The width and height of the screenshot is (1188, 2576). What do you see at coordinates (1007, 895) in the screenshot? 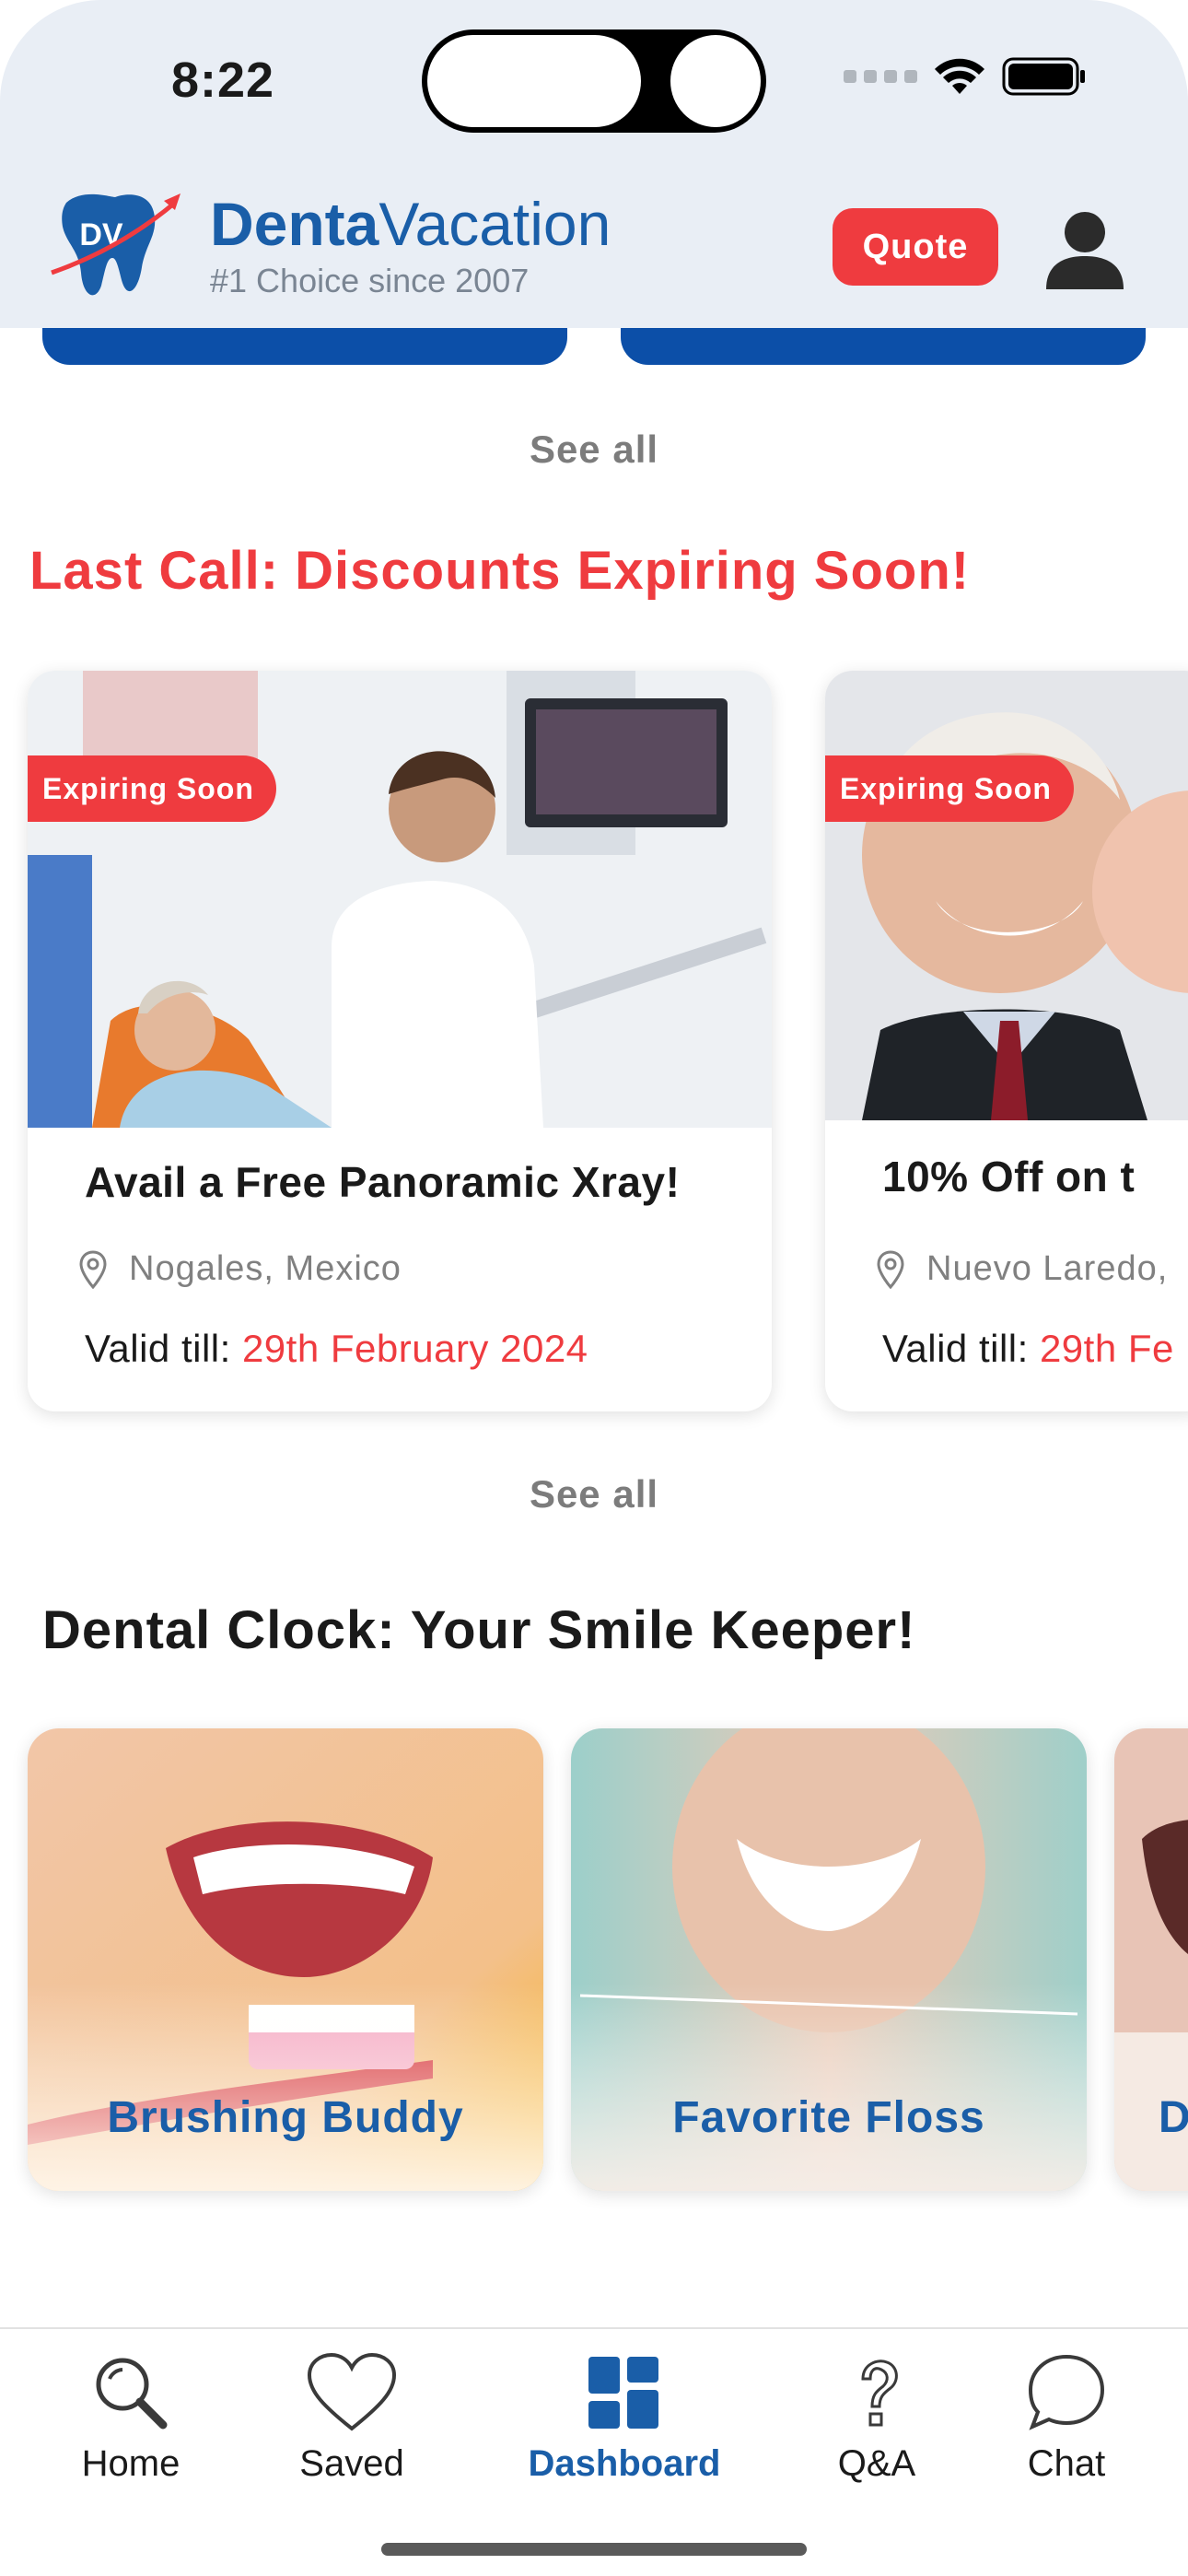
I see `deal-image-couple` at bounding box center [1007, 895].